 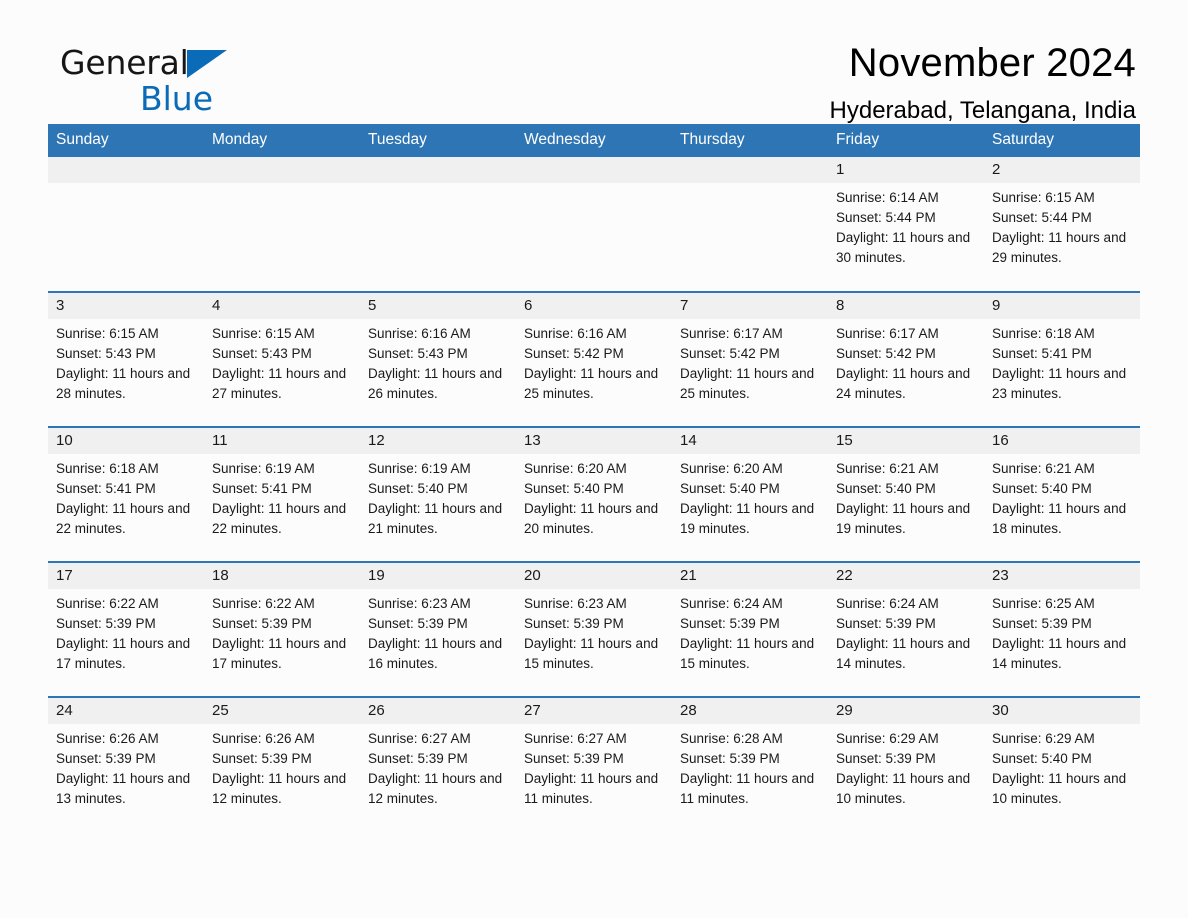 What do you see at coordinates (126, 576) in the screenshot?
I see `day-number: 17` at bounding box center [126, 576].